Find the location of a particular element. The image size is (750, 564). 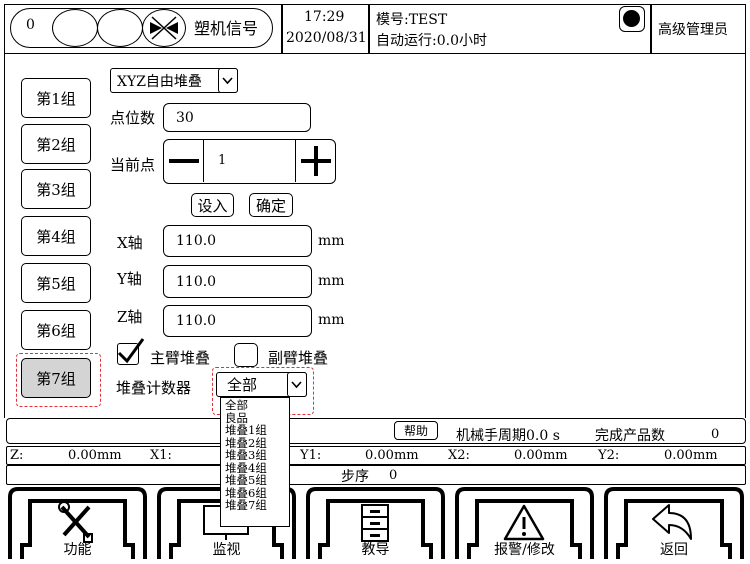

counter-option-group-3: 堆叠3组 is located at coordinates (257, 455).